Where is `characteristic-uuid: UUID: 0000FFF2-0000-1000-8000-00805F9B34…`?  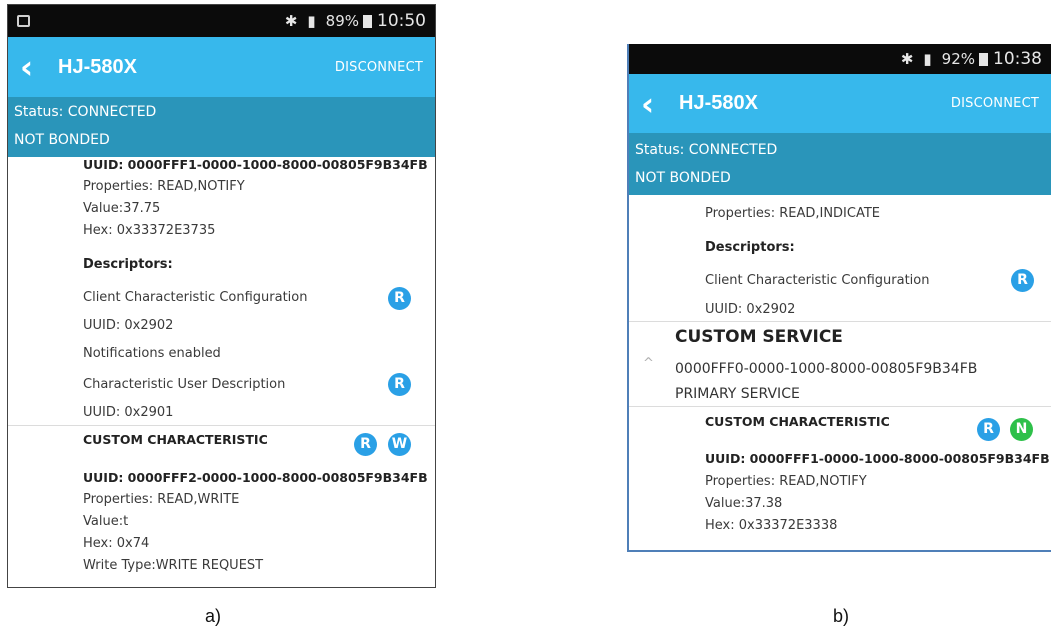
characteristic-uuid: UUID: 0000FFF2-0000-1000-8000-00805F9B34… is located at coordinates (255, 477).